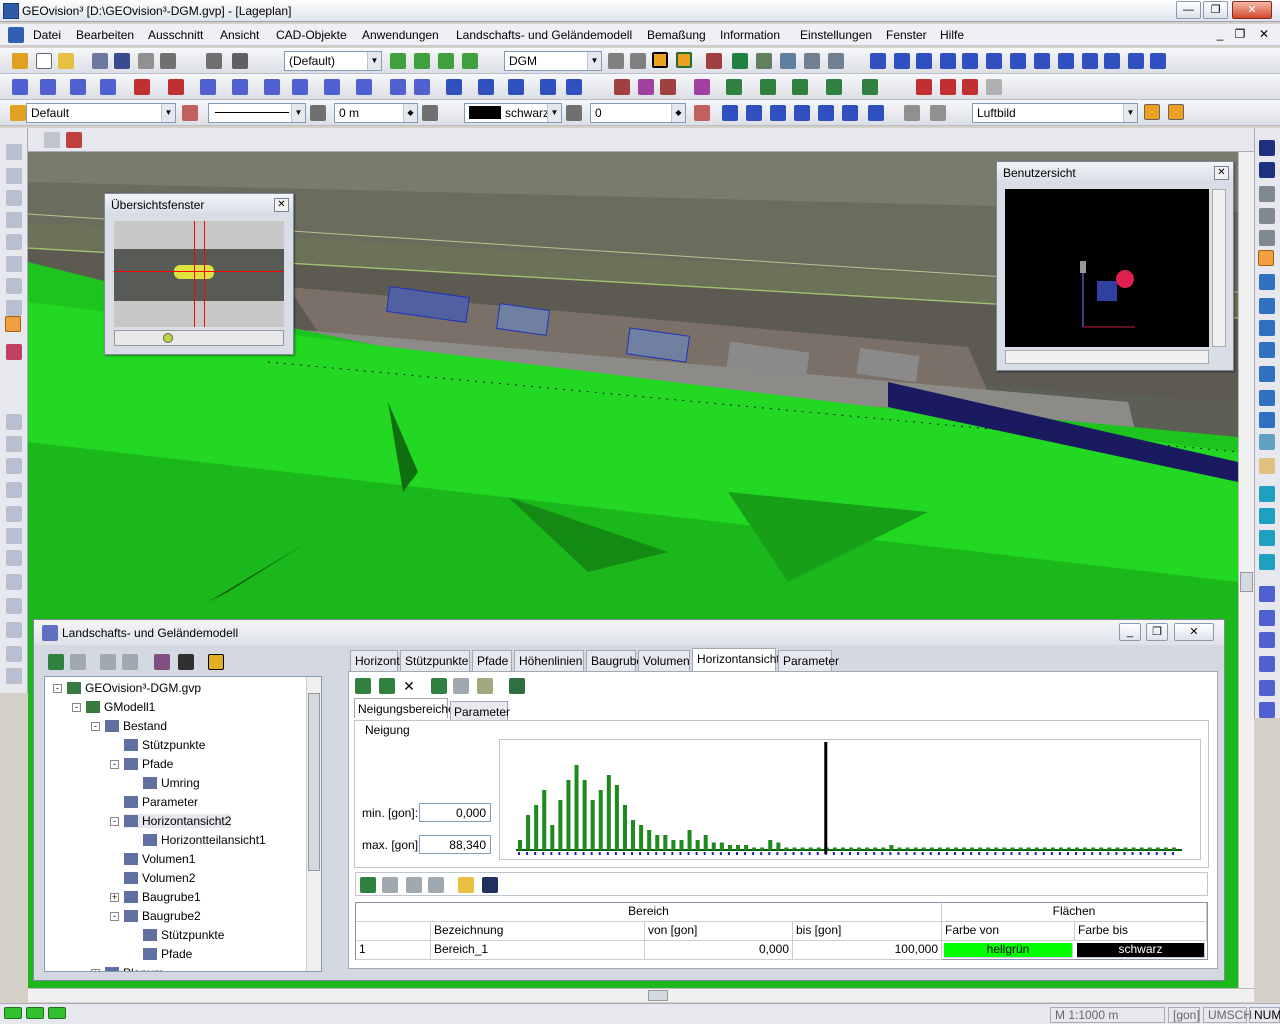 The height and width of the screenshot is (1024, 1280). I want to click on print-icon, so click(240, 61).